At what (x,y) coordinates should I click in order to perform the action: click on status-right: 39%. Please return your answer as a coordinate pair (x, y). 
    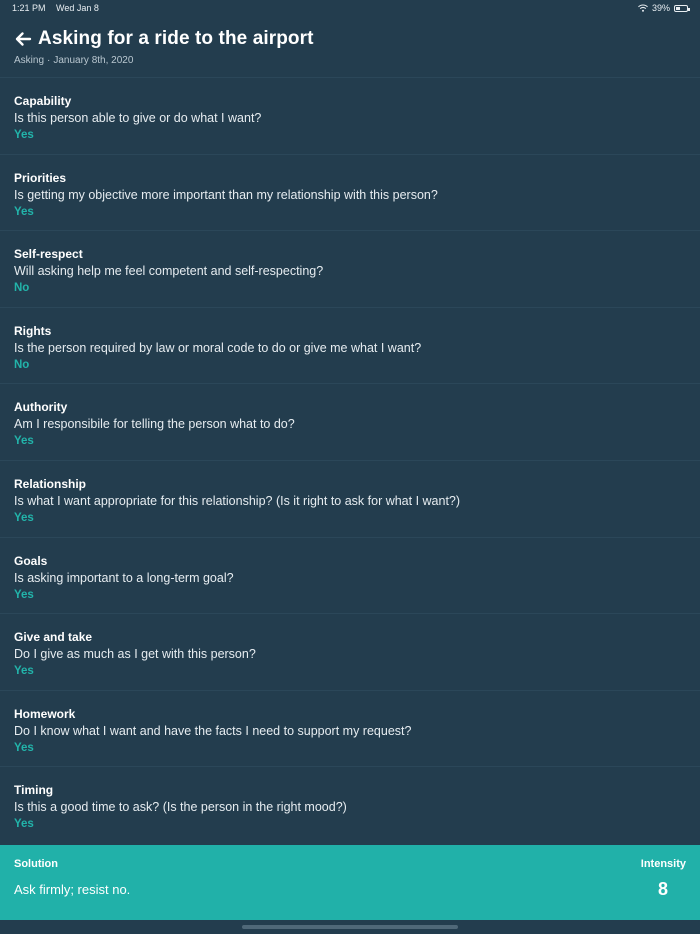
    Looking at the image, I should click on (664, 8).